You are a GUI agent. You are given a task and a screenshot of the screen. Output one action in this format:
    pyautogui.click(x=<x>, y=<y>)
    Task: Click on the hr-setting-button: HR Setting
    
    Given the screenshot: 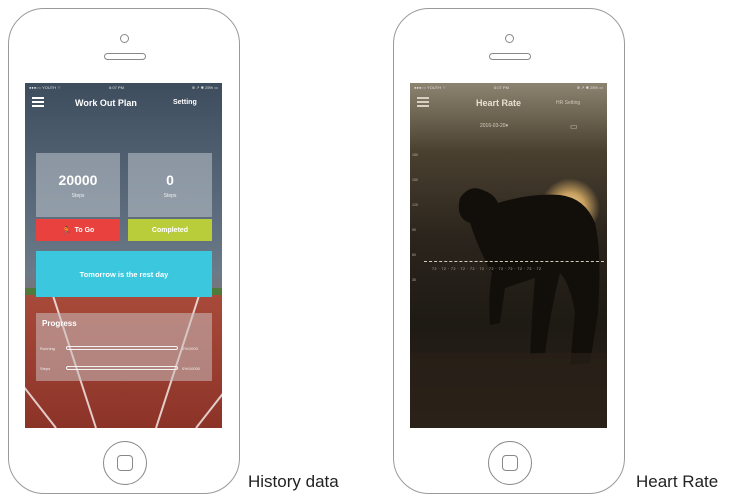 What is the action you would take?
    pyautogui.click(x=568, y=103)
    